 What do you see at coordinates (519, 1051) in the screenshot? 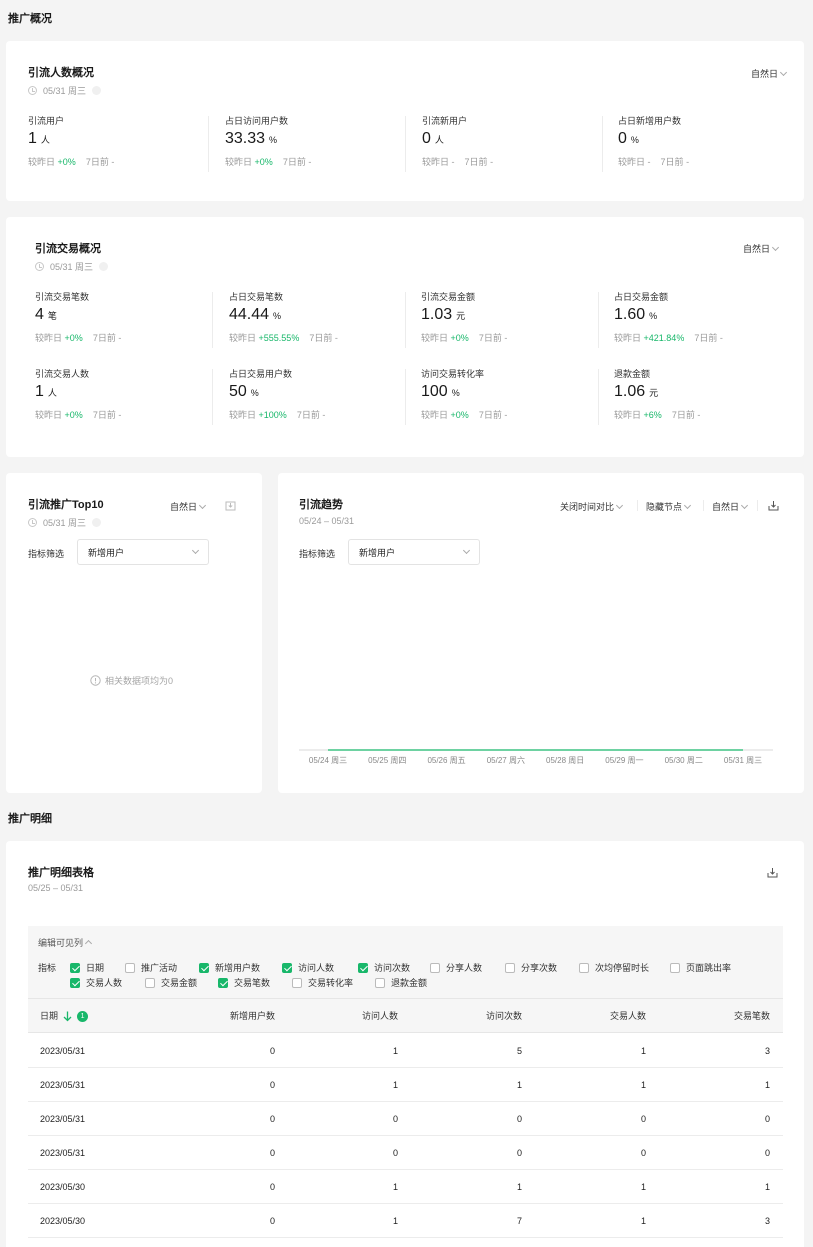
I see `table-cell: 5` at bounding box center [519, 1051].